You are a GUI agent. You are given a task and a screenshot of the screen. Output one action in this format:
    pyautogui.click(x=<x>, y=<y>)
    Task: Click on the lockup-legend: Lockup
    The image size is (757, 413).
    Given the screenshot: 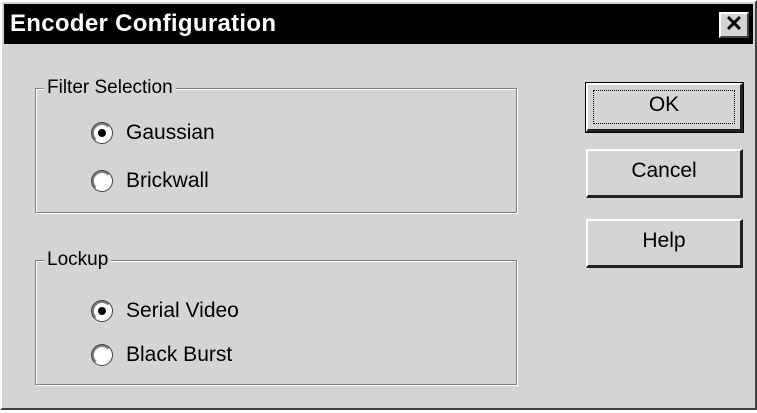 What is the action you would take?
    pyautogui.click(x=78, y=260)
    